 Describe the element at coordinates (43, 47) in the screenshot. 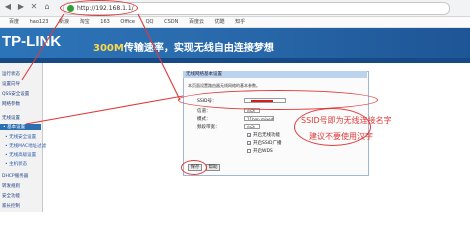

I see `arrow-to-wireless-menu` at that location.